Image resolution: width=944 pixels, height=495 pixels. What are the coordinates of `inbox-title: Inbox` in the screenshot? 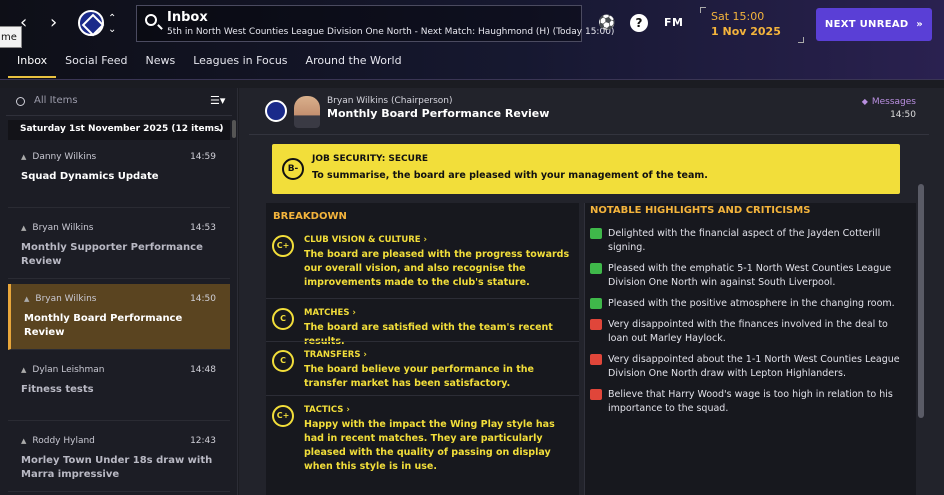 It's located at (187, 17).